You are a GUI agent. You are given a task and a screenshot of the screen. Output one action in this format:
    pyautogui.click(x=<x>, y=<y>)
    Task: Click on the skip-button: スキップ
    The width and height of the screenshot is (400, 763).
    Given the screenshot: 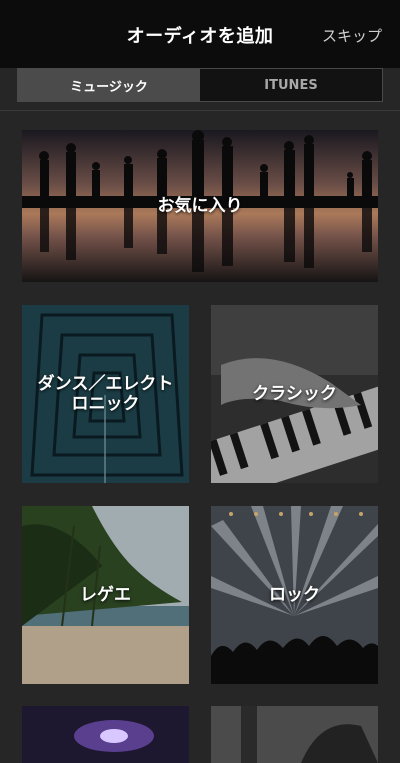 What is the action you would take?
    pyautogui.click(x=352, y=35)
    